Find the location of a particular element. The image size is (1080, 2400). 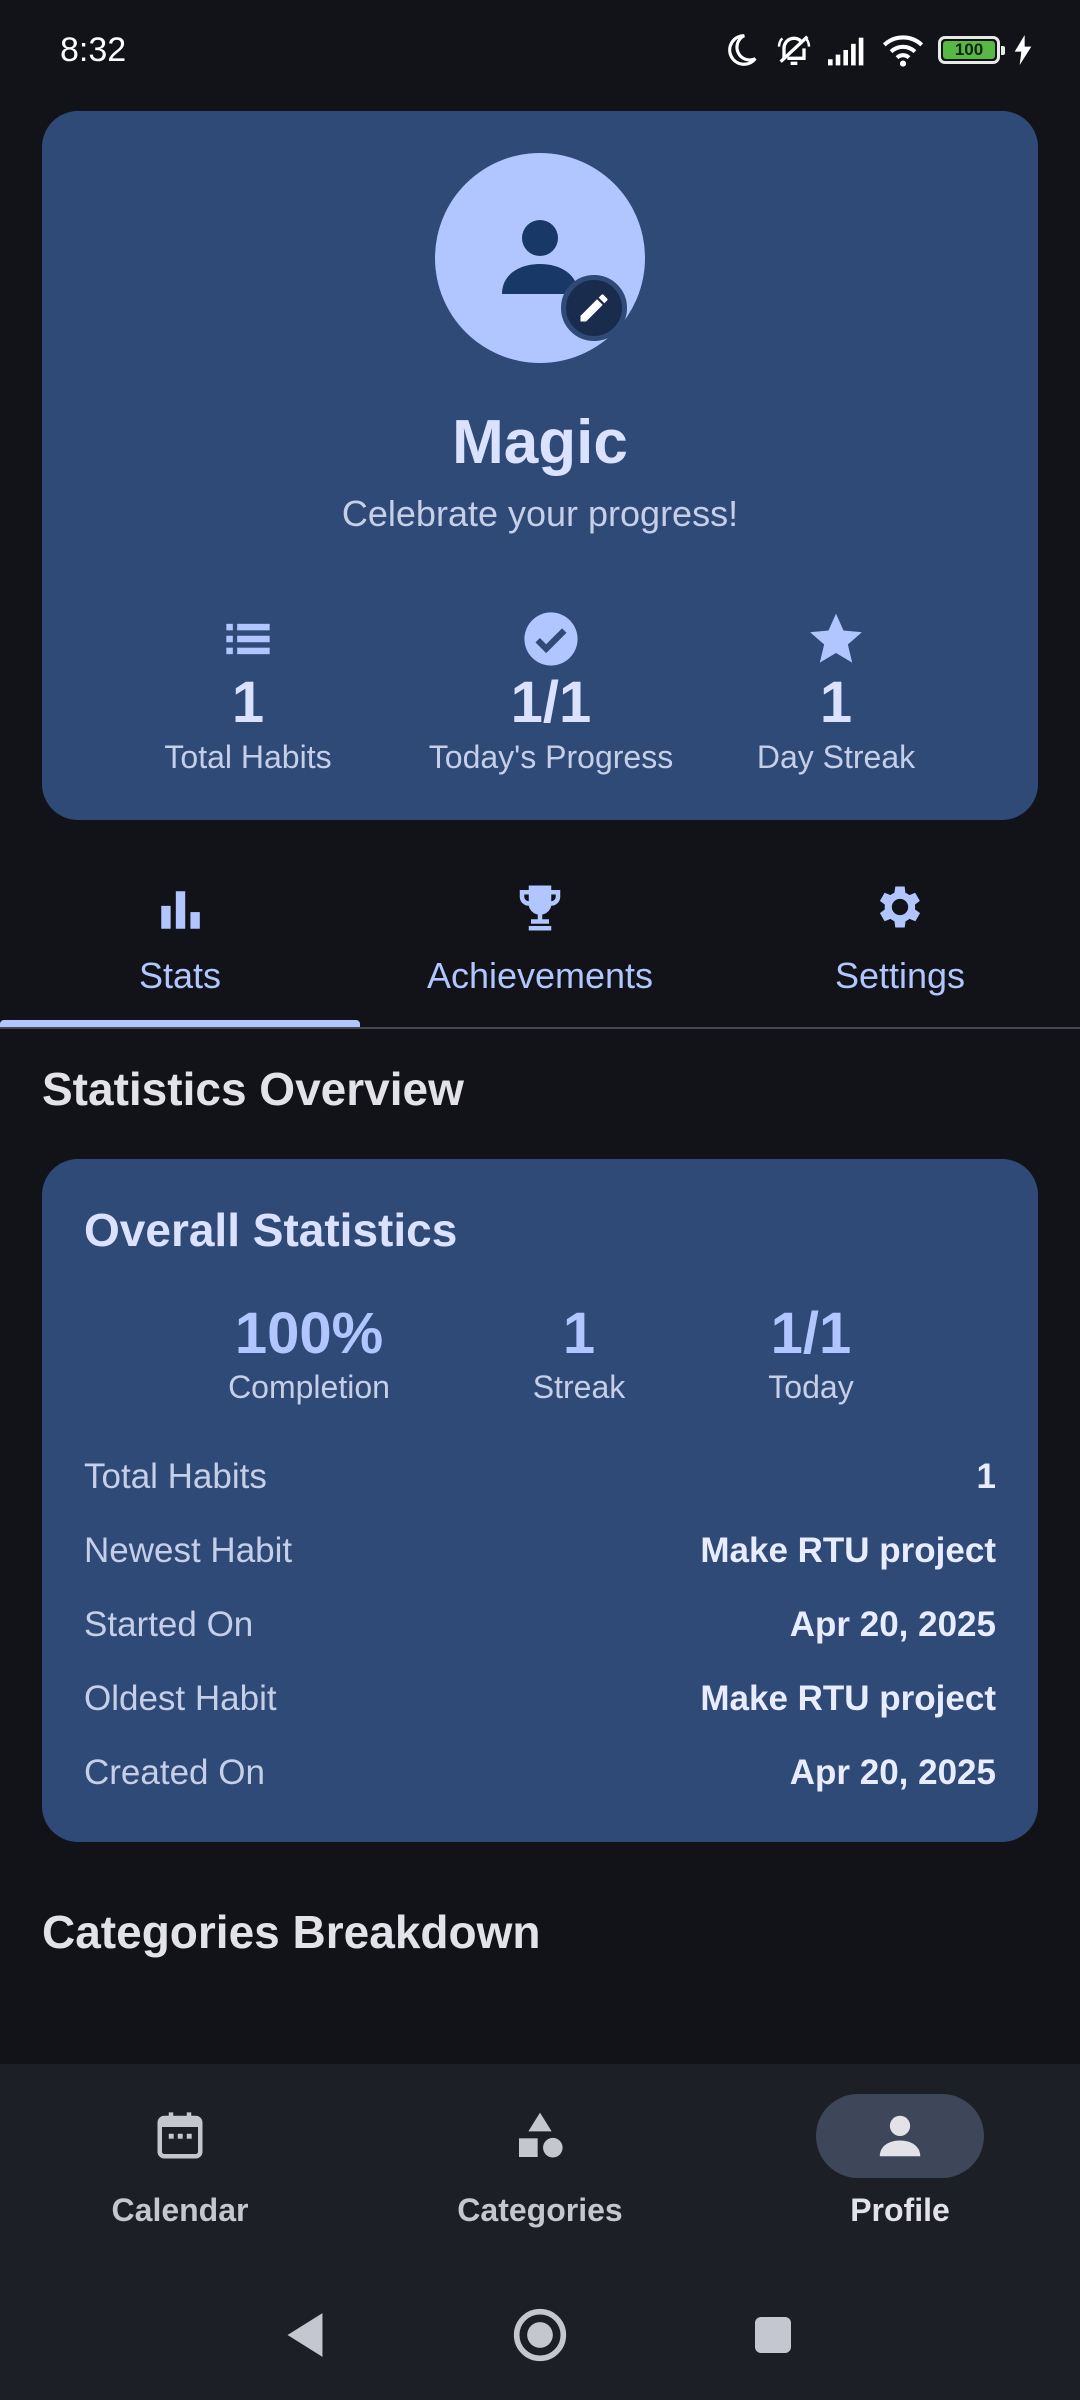

profile-stat-label: Day Streak is located at coordinates (836, 757).